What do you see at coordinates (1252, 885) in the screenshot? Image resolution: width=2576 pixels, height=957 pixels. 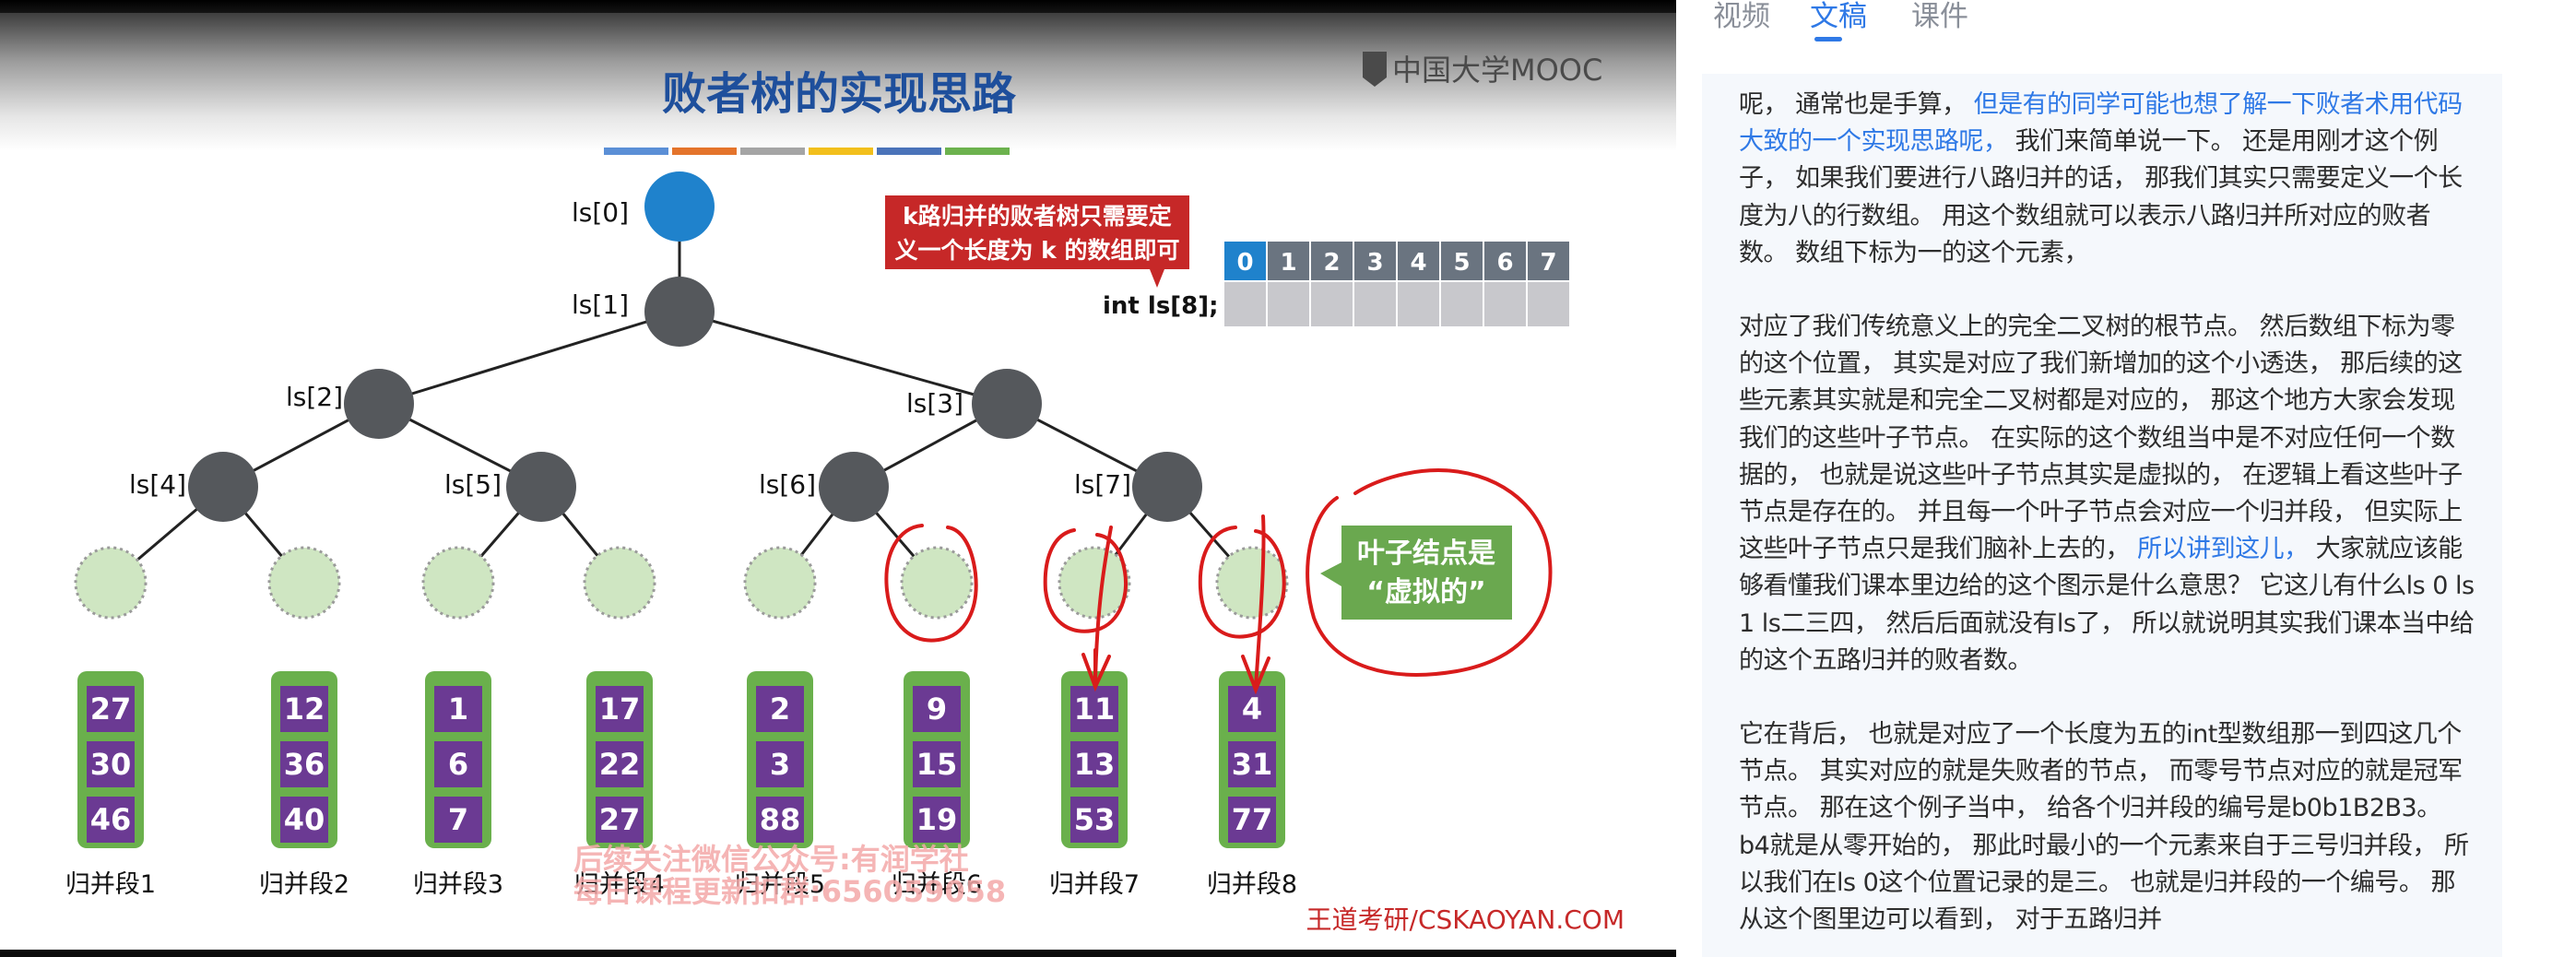 I see `merge-segment-label: 归并段8` at bounding box center [1252, 885].